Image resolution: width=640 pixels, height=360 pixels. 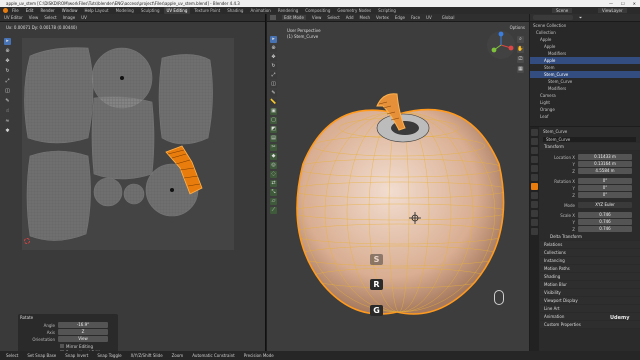 I want to click on outliner-row: Leaf, so click(x=585, y=116).